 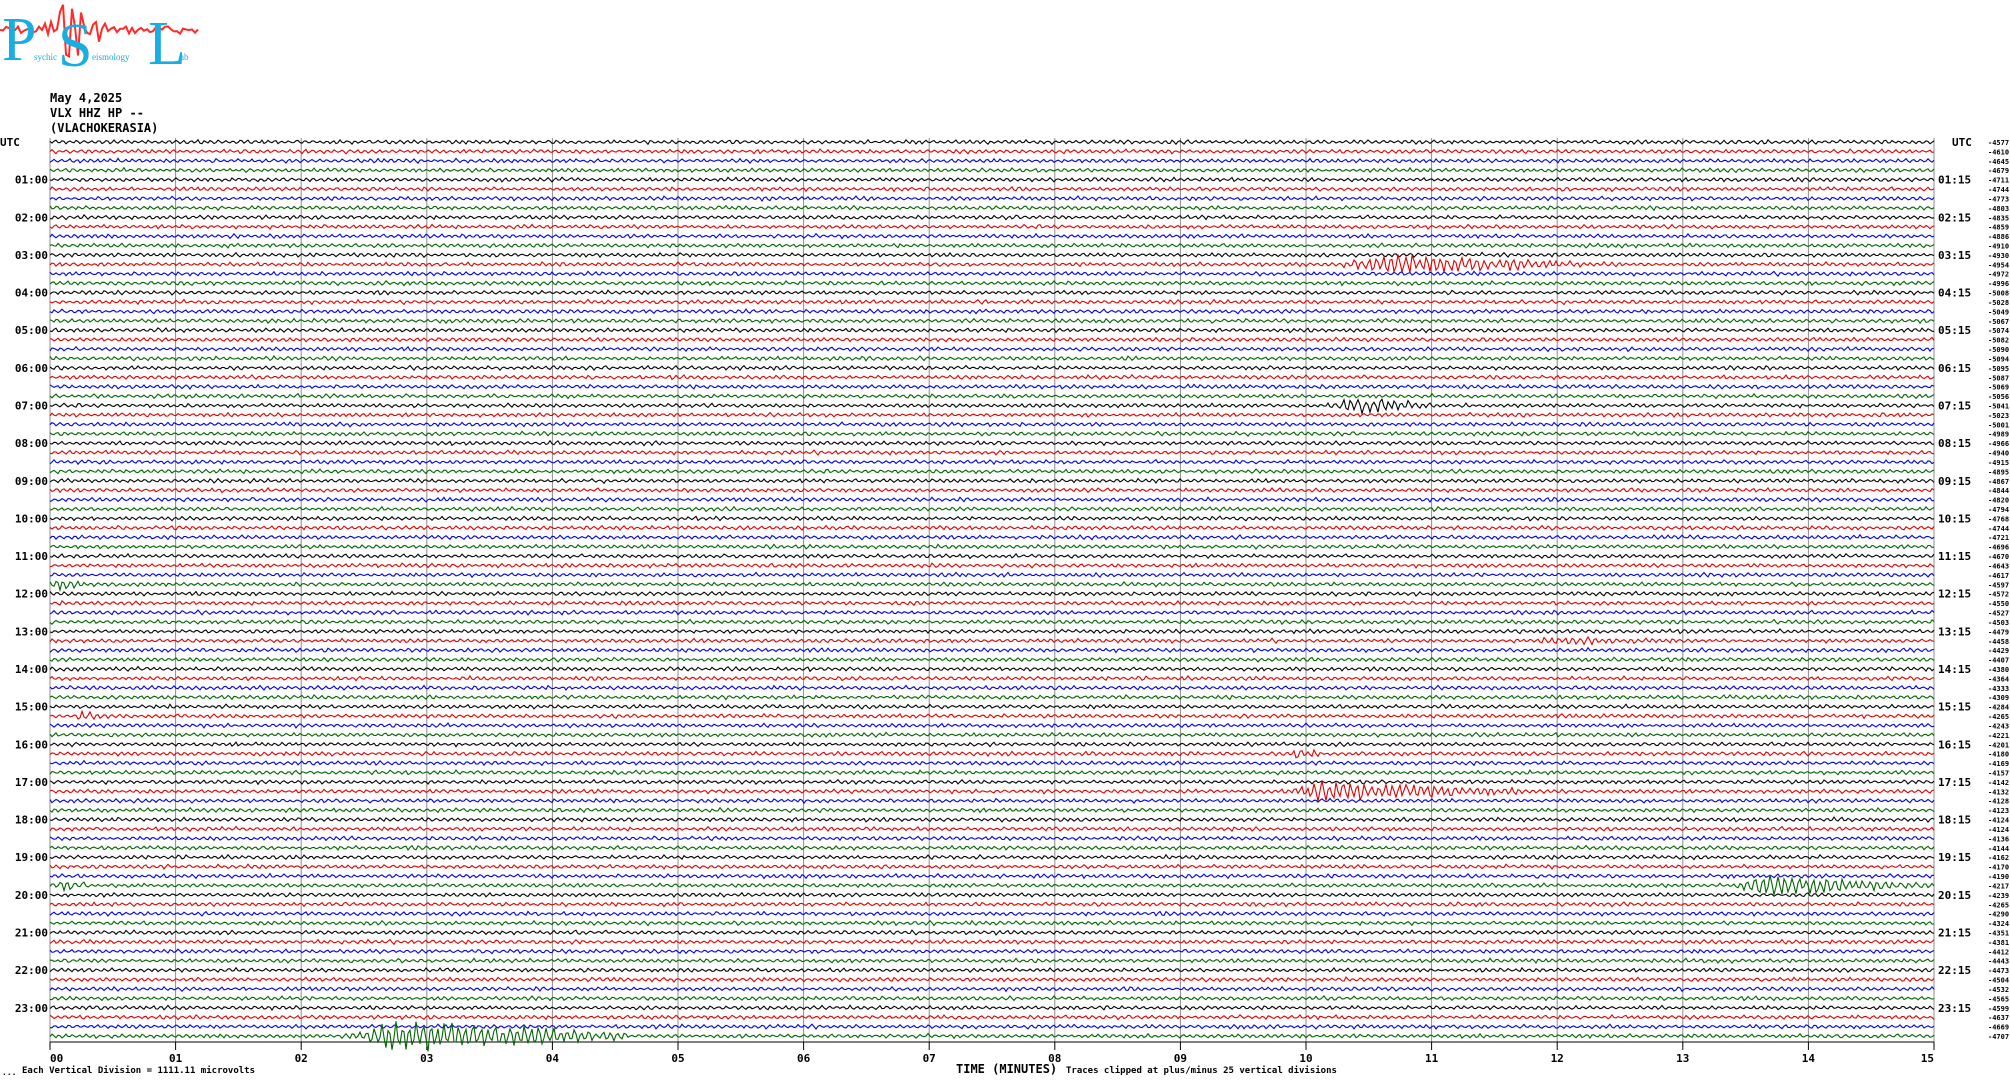 What do you see at coordinates (1998, 595) in the screenshot?
I see `trace-offset-label: -4572` at bounding box center [1998, 595].